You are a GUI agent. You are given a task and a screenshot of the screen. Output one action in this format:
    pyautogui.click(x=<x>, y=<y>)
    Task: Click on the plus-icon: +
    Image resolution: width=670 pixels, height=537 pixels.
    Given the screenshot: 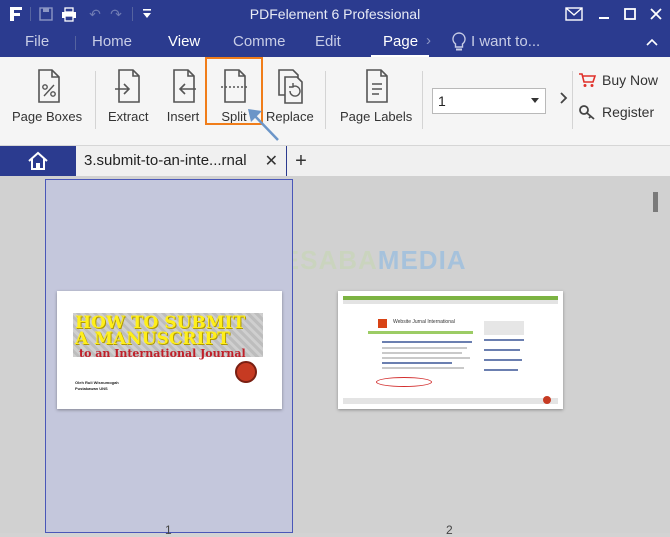 What is the action you would take?
    pyautogui.click(x=301, y=160)
    